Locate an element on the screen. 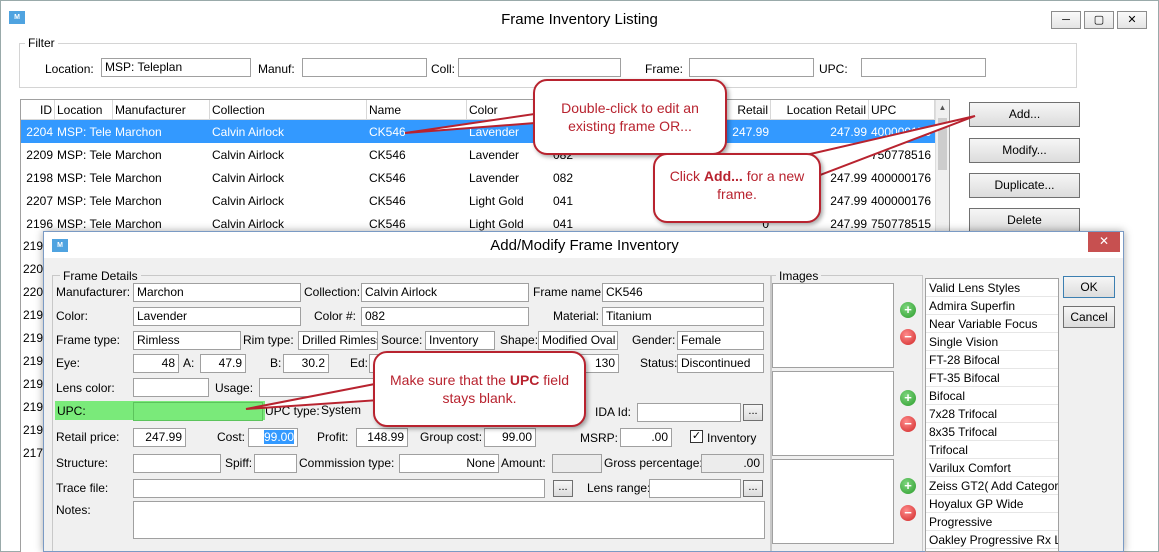 The image size is (1159, 552). frame-input is located at coordinates (751, 67).